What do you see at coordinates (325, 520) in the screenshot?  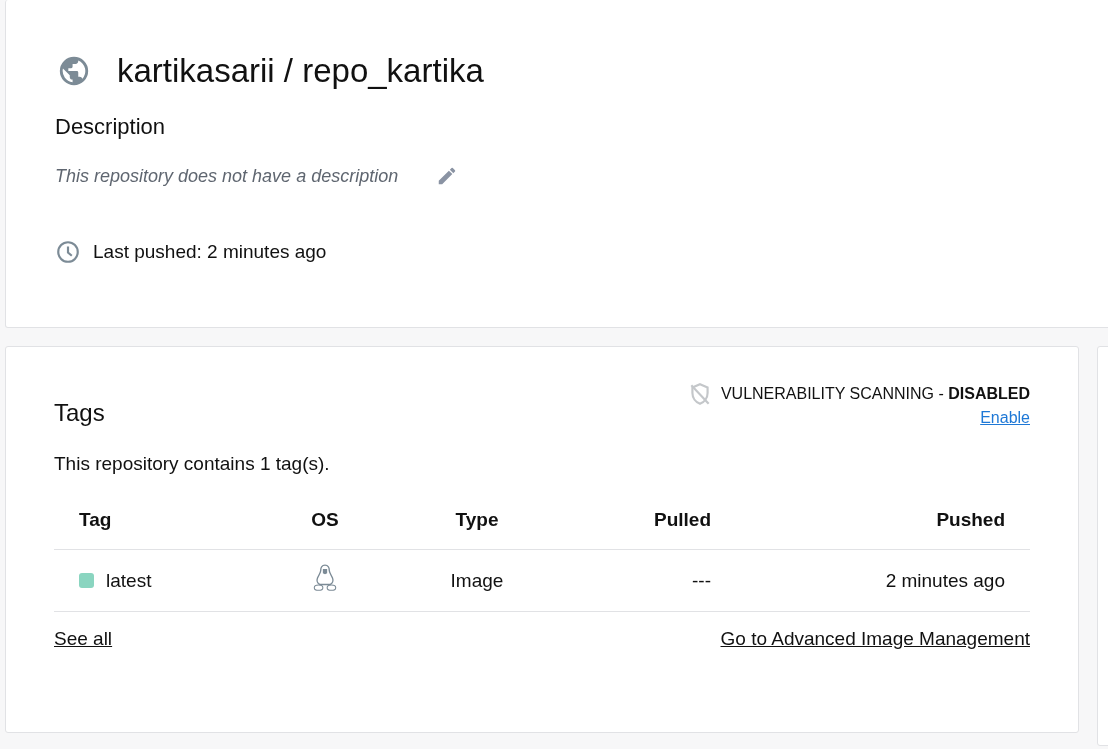 I see `column-header: OS` at bounding box center [325, 520].